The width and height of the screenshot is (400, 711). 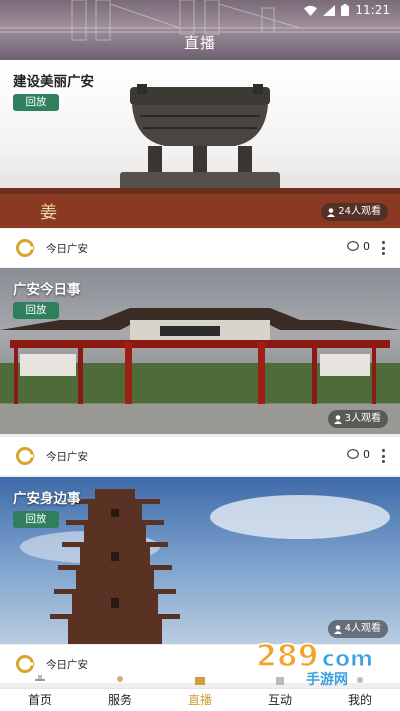 I want to click on app-header: 11:21 直播, so click(x=200, y=30).